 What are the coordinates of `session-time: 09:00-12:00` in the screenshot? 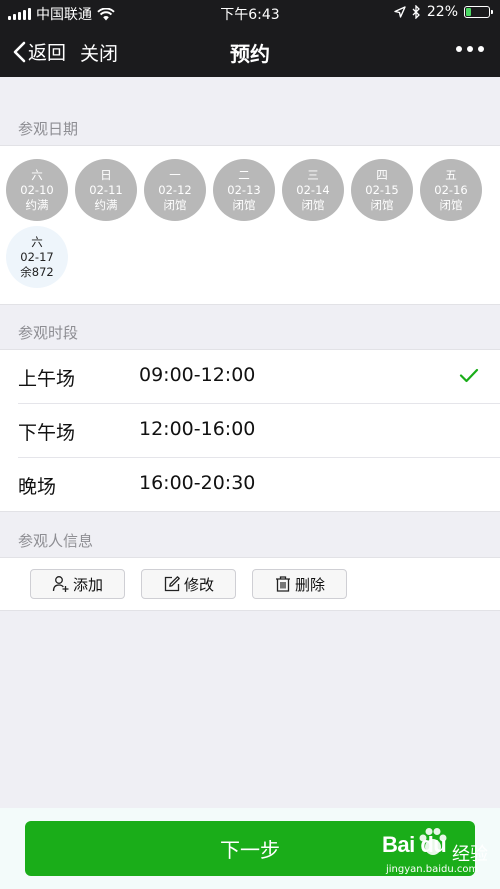 It's located at (197, 375).